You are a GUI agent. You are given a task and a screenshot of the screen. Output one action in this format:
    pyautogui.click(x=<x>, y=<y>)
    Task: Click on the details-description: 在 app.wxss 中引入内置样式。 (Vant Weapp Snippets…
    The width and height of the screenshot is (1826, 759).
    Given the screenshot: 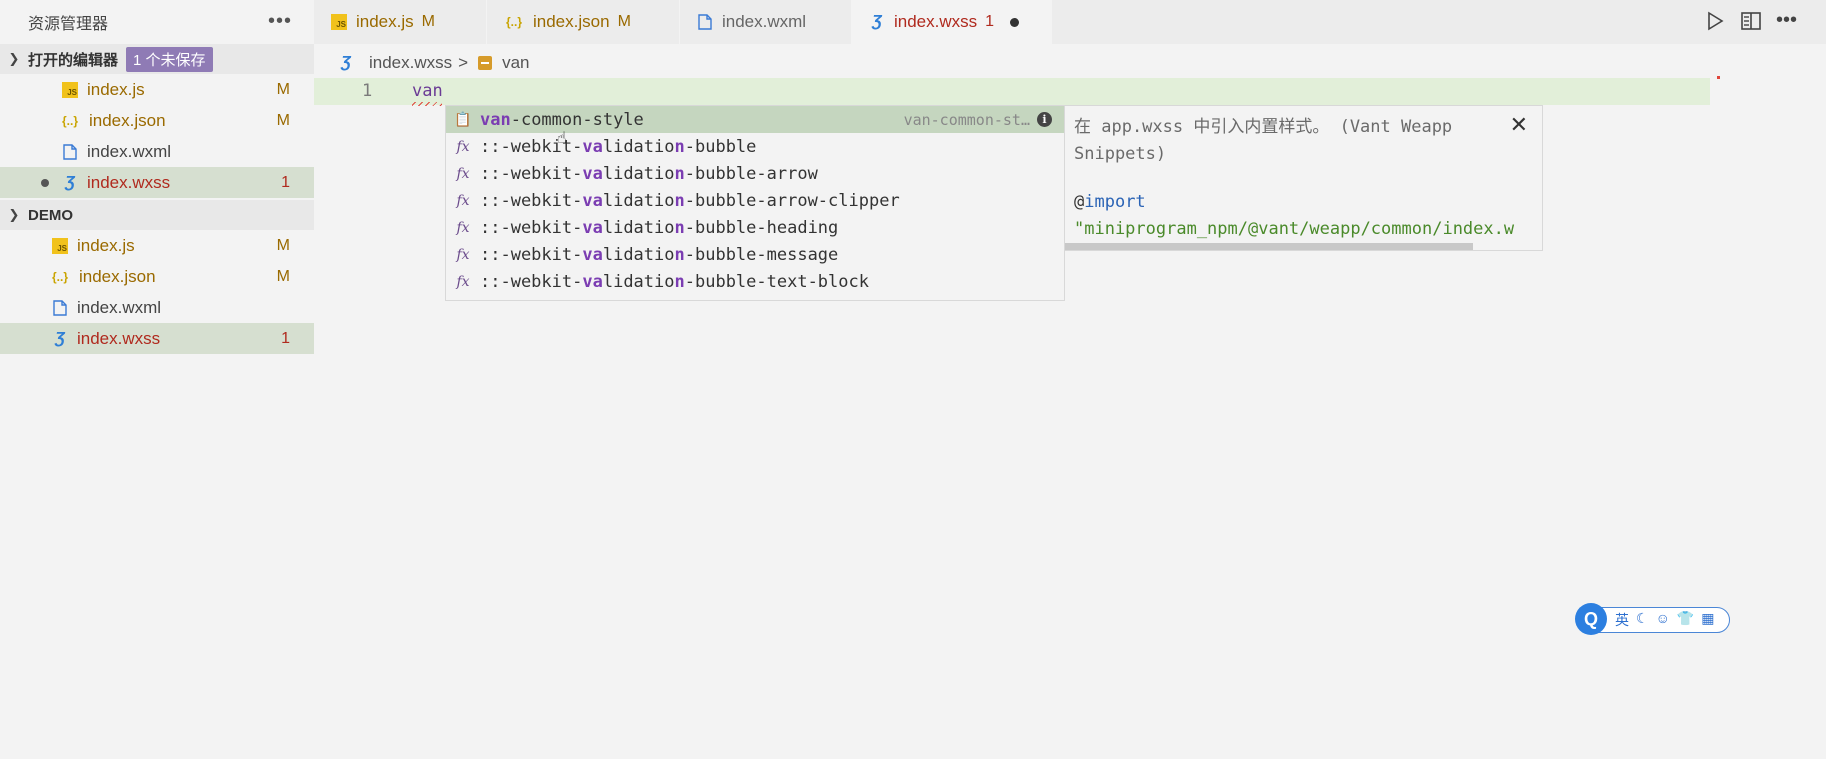 What is the action you would take?
    pyautogui.click(x=1263, y=140)
    